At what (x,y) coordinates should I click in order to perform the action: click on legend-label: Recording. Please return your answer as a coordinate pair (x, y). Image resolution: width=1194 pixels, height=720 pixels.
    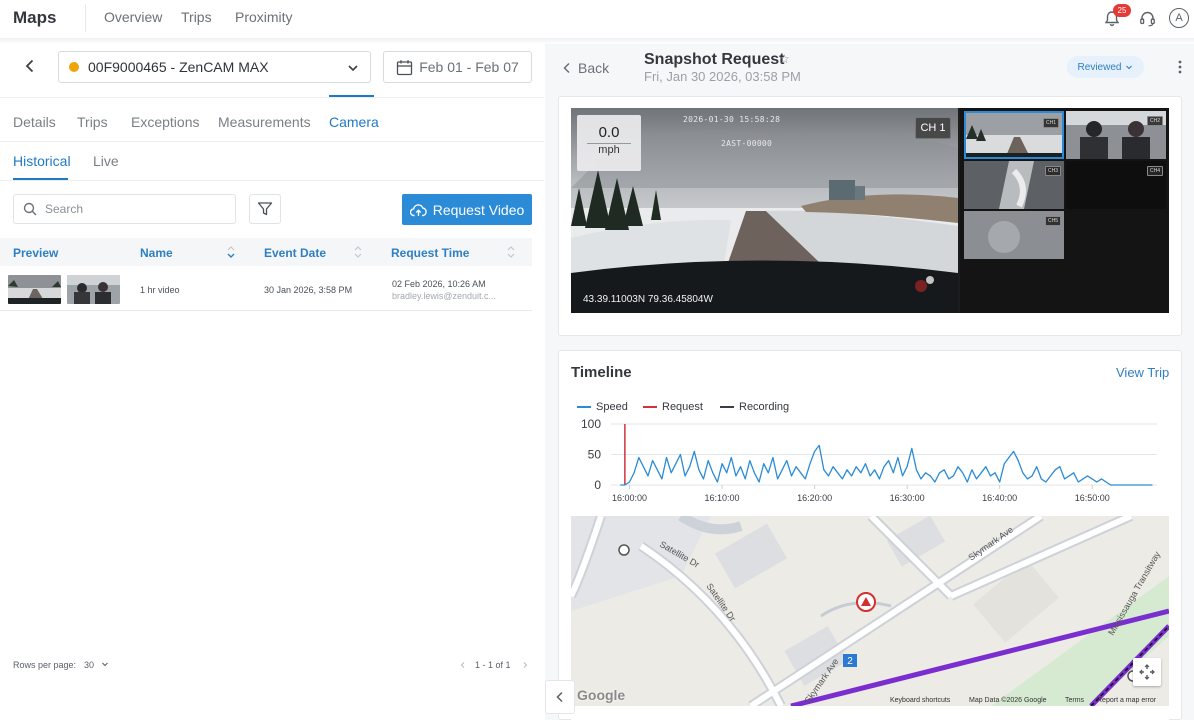
    Looking at the image, I should click on (764, 407).